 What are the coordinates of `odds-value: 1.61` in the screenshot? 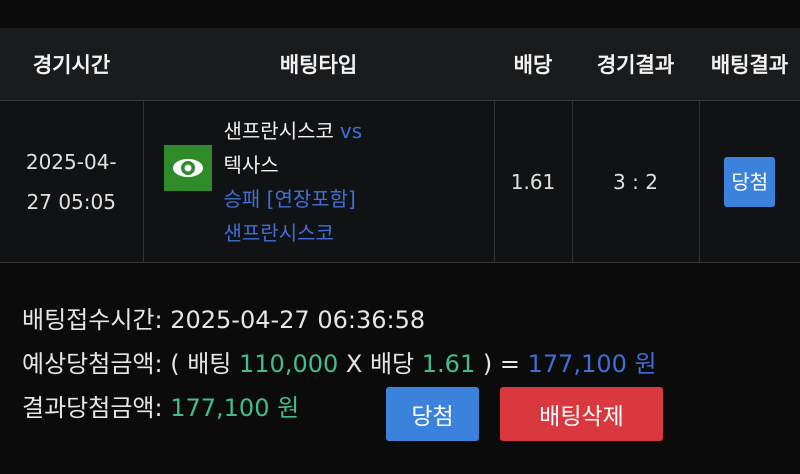 It's located at (448, 364).